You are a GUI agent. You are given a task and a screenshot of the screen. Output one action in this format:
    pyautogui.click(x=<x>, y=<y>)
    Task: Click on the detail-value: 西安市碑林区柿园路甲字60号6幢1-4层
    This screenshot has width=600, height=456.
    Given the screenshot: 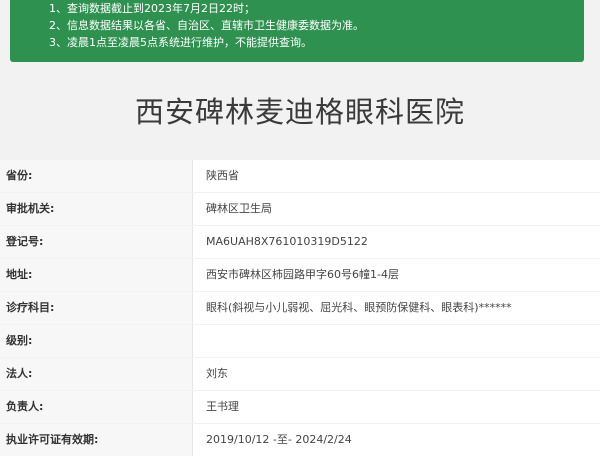 What is the action you would take?
    pyautogui.click(x=396, y=275)
    